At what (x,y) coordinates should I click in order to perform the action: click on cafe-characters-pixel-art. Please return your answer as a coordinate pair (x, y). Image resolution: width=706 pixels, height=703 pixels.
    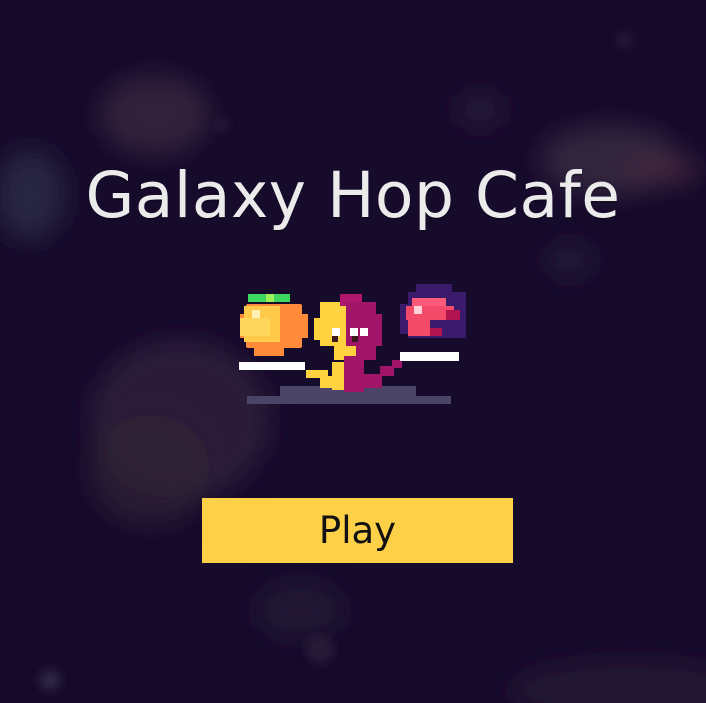
    Looking at the image, I should click on (352, 344).